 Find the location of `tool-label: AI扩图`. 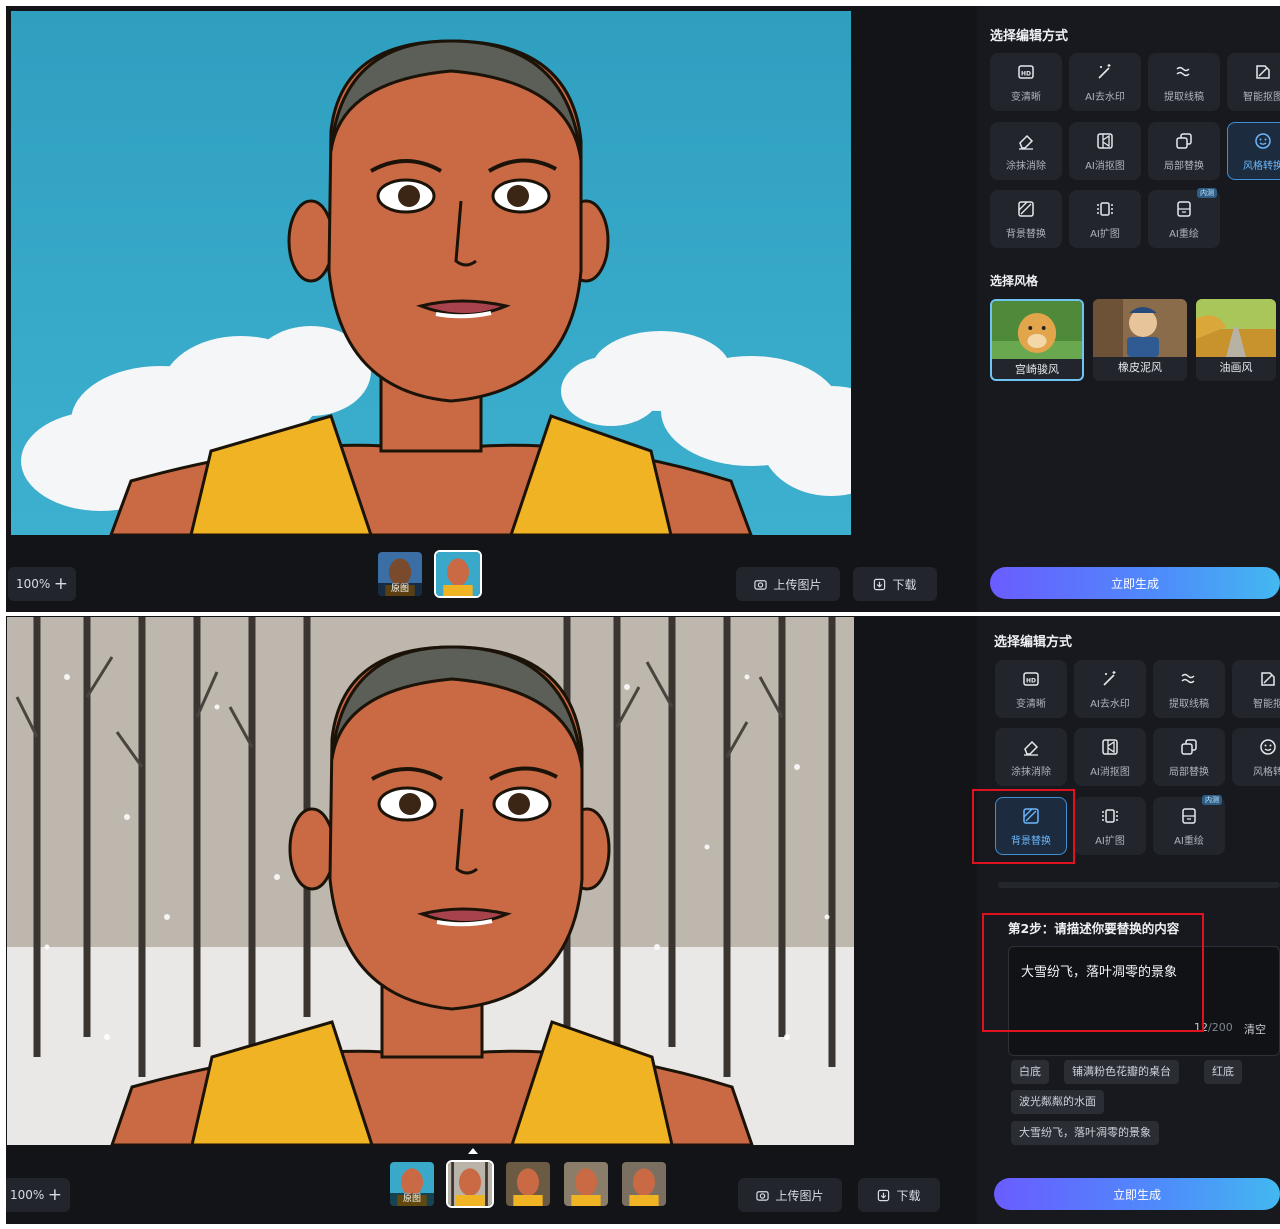

tool-label: AI扩图 is located at coordinates (1105, 234).